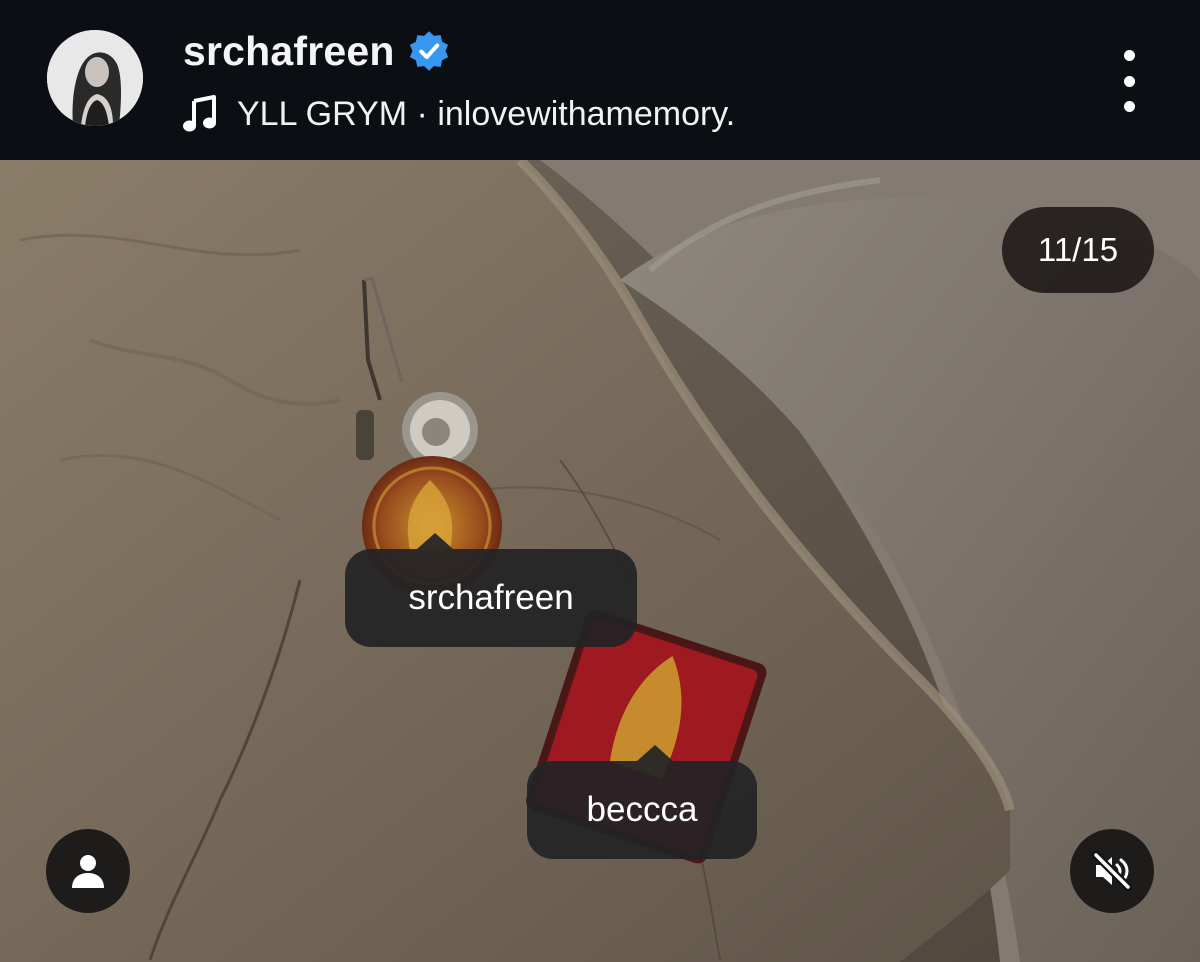 Image resolution: width=1200 pixels, height=962 pixels. Describe the element at coordinates (428, 51) in the screenshot. I see `verified-badge-icon` at that location.